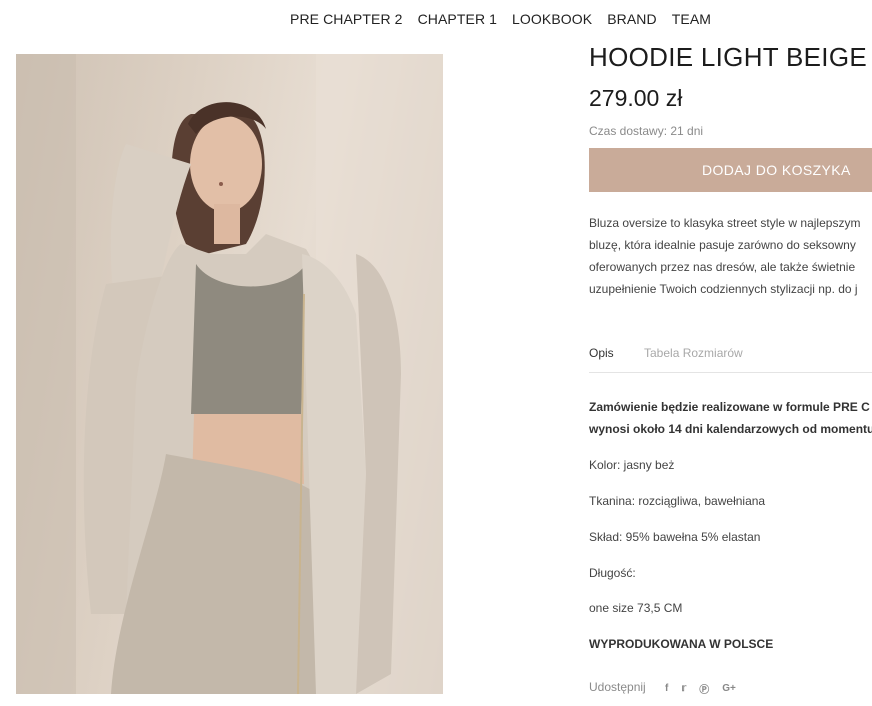 The image size is (872, 706). I want to click on product-title: HOODIE LIGHT BEIGE, so click(728, 57).